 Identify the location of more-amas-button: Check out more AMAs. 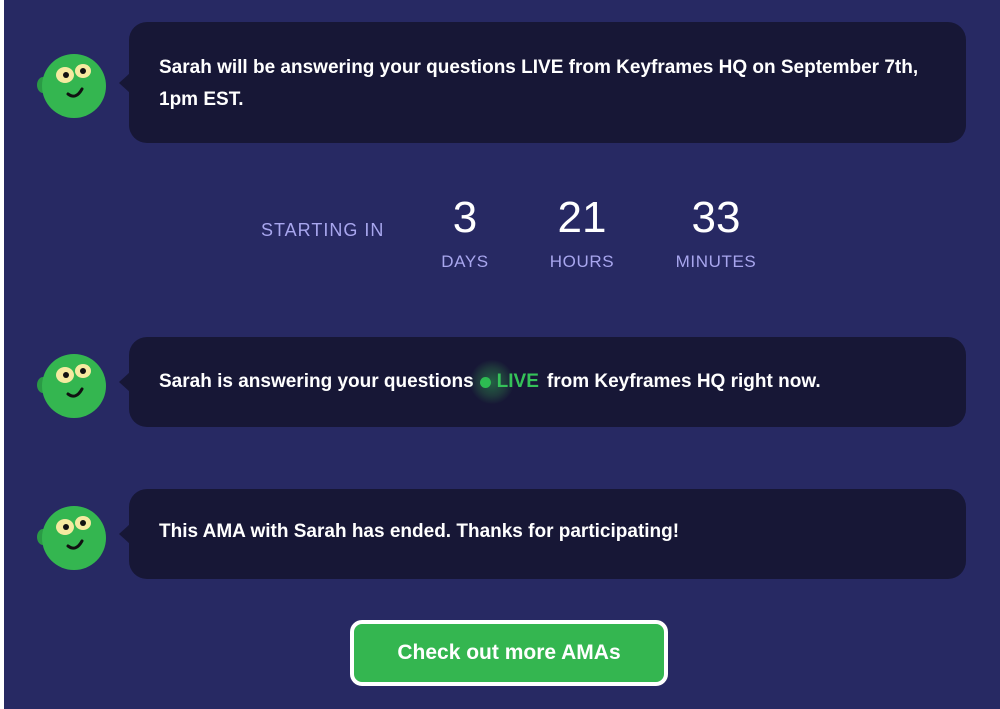
(509, 653).